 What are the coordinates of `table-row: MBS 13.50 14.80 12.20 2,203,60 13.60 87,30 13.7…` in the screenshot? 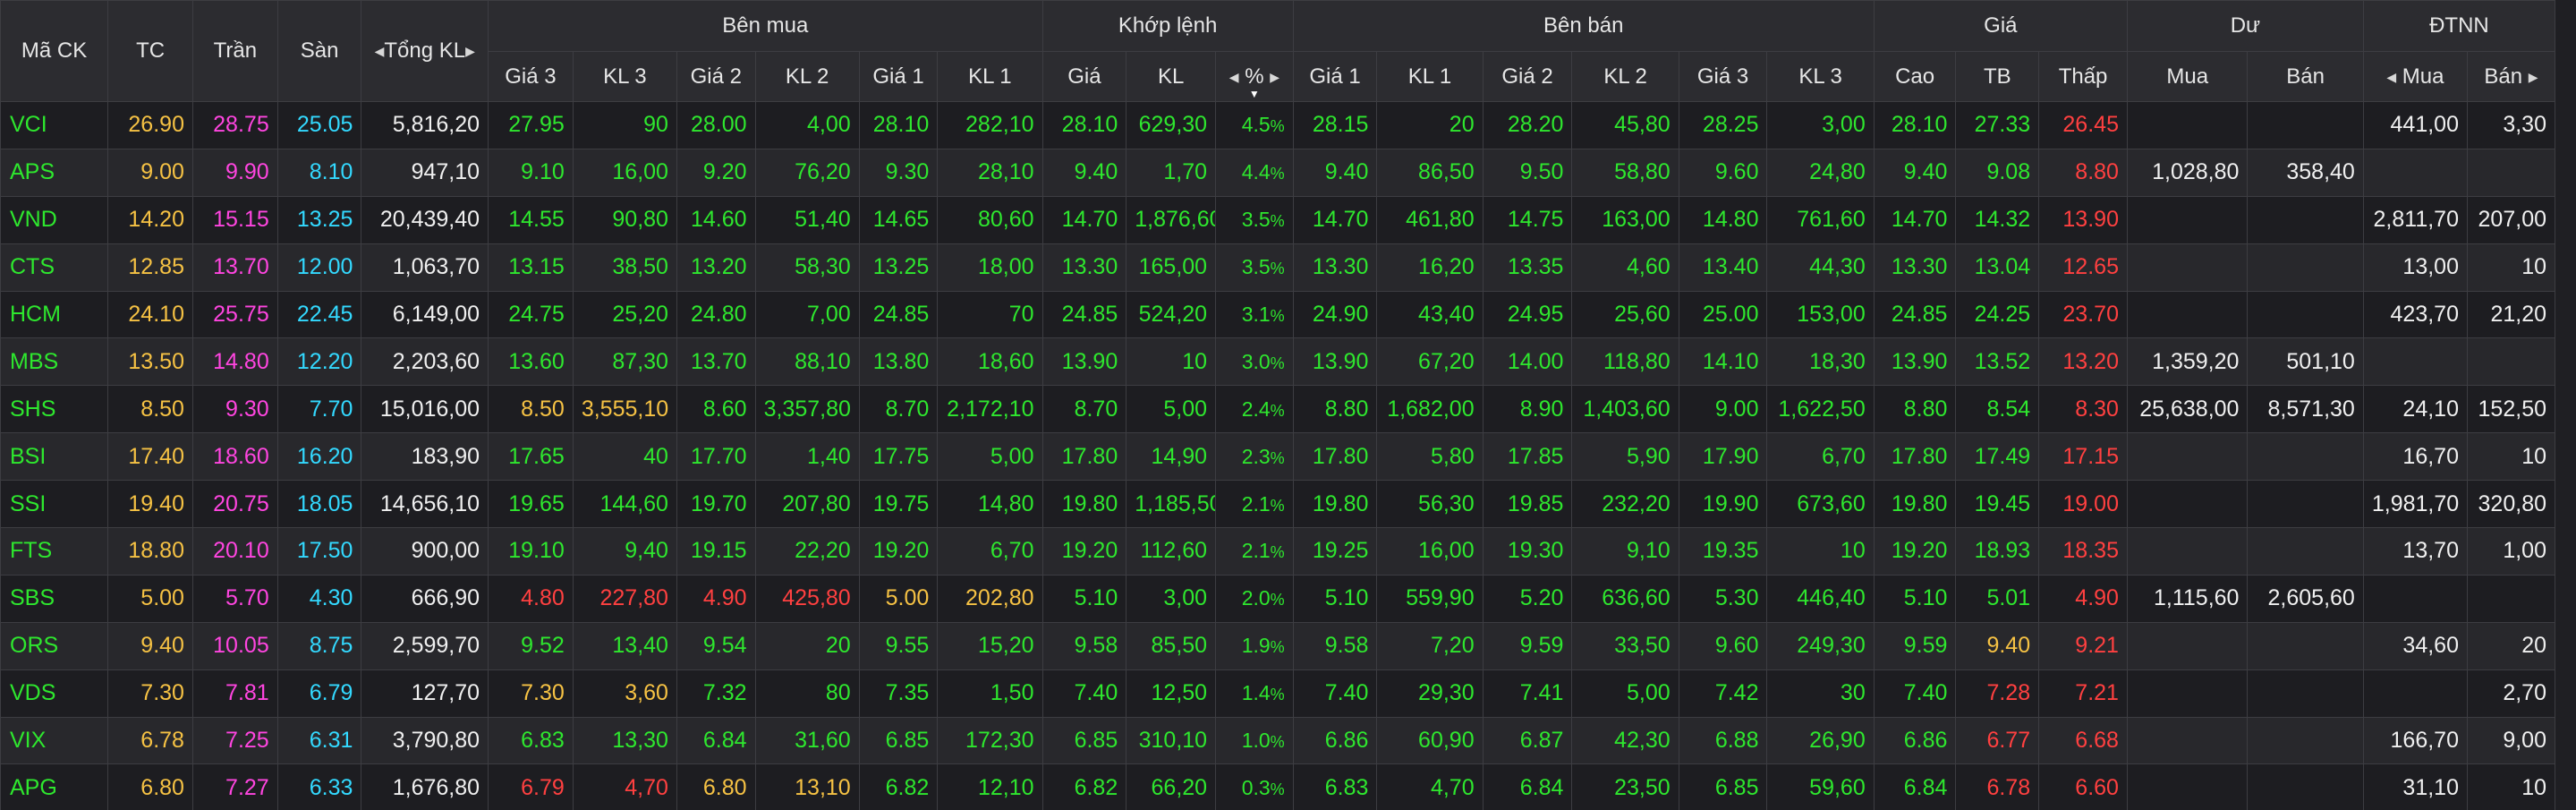 It's located at (1278, 362).